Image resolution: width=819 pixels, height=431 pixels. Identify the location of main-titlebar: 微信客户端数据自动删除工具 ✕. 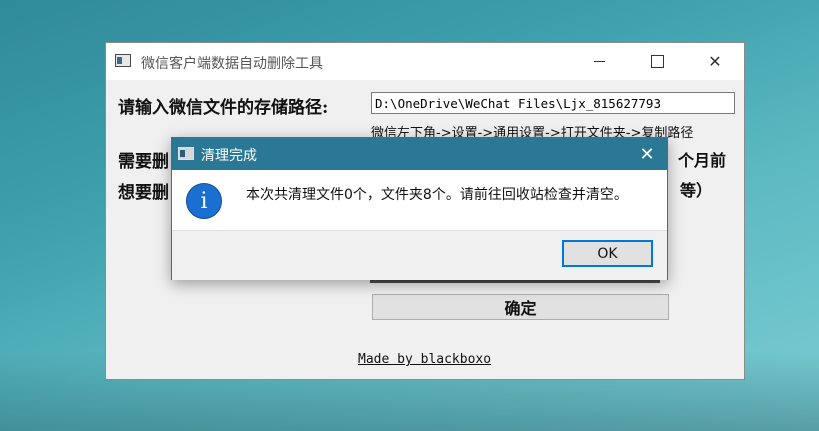
(425, 61).